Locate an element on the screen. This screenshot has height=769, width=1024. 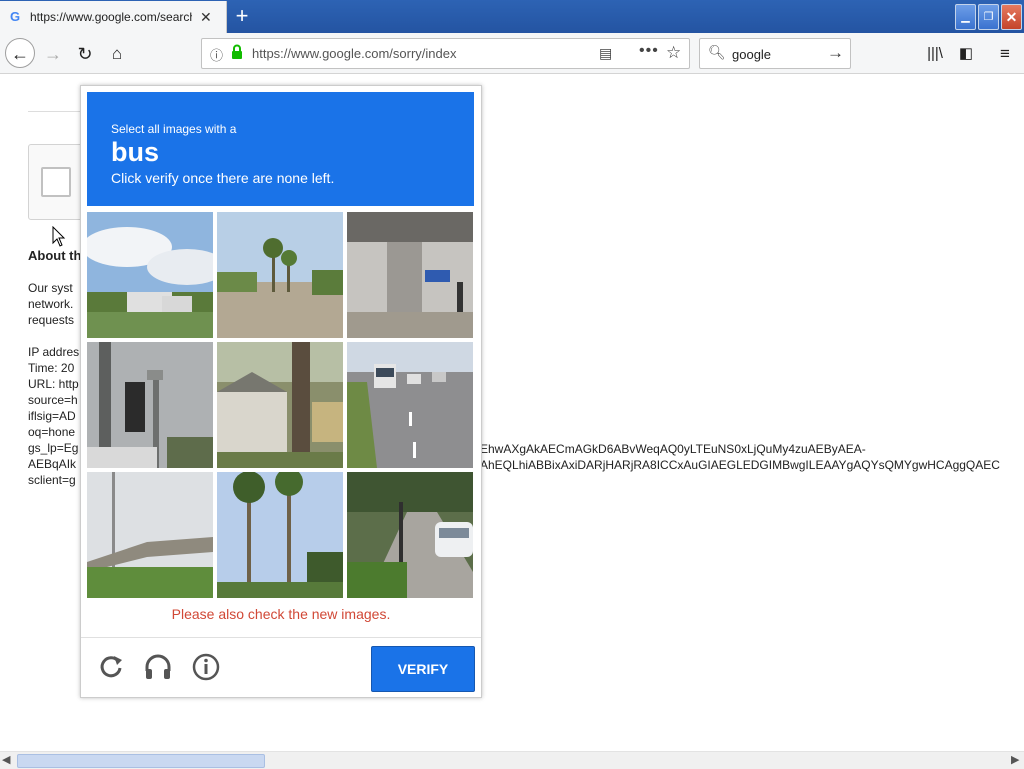
star-icon: ☆ is located at coordinates (673, 53).